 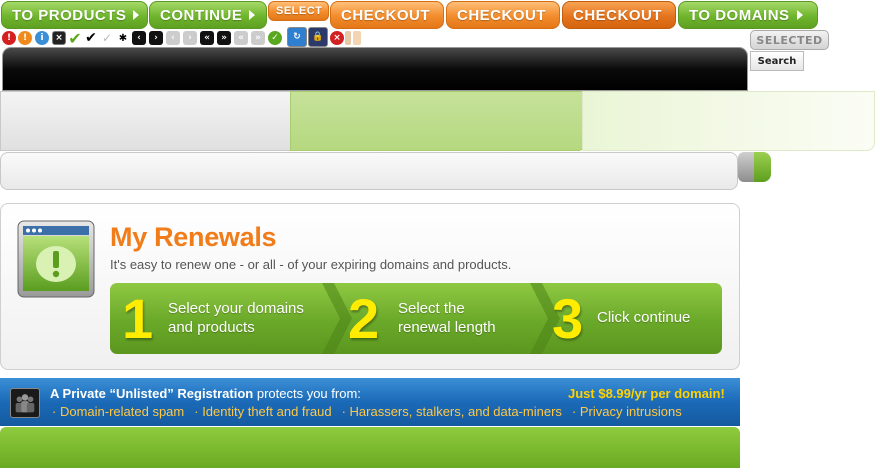 What do you see at coordinates (236, 318) in the screenshot?
I see `step-text: Select your domains and products` at bounding box center [236, 318].